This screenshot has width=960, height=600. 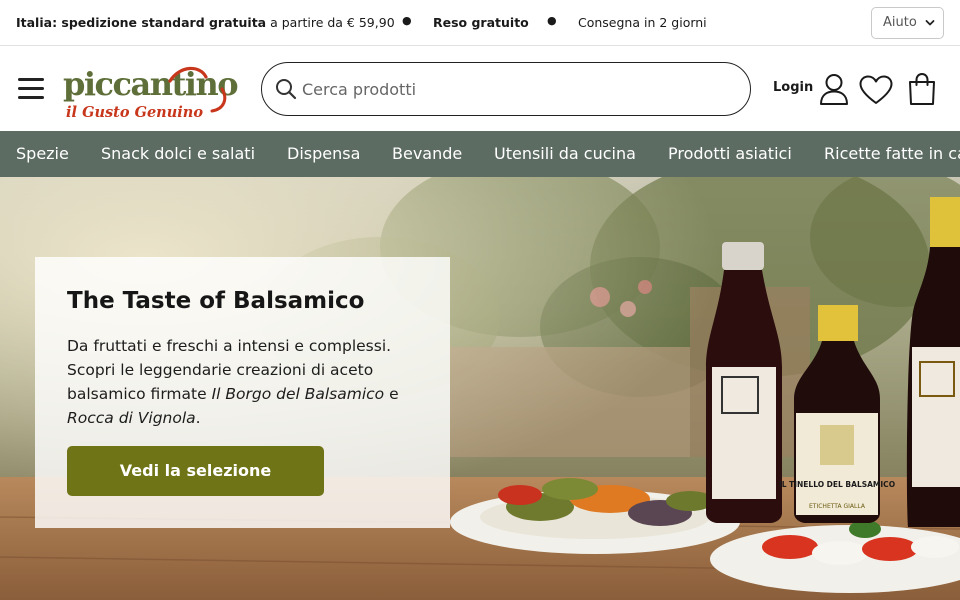 I want to click on nav-item-spezie: Spezie, so click(x=42, y=153).